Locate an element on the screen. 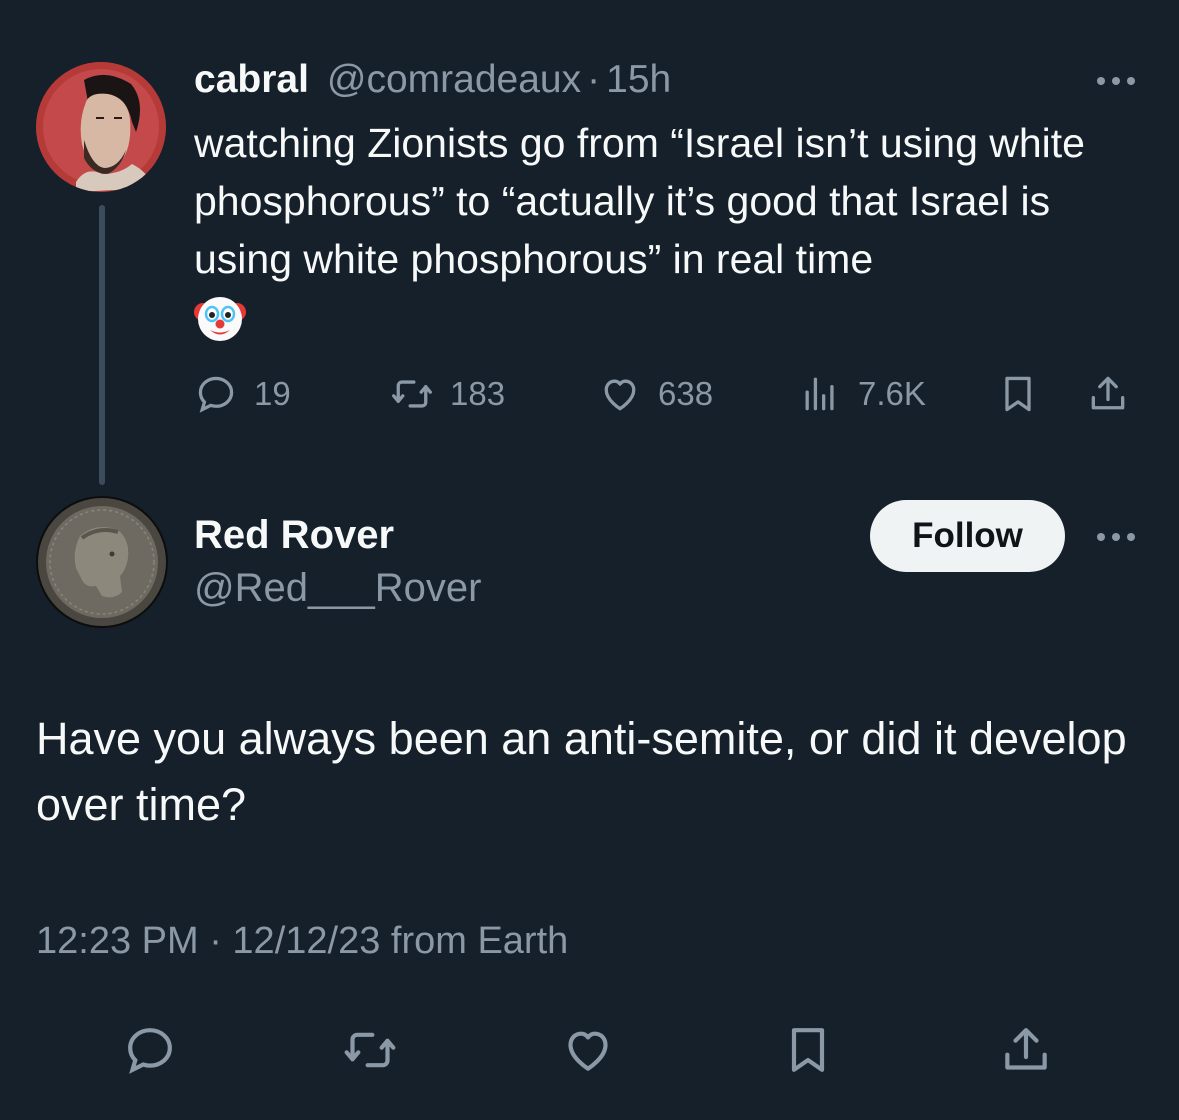 The height and width of the screenshot is (1120, 1179). reply-button is located at coordinates (150, 1050).